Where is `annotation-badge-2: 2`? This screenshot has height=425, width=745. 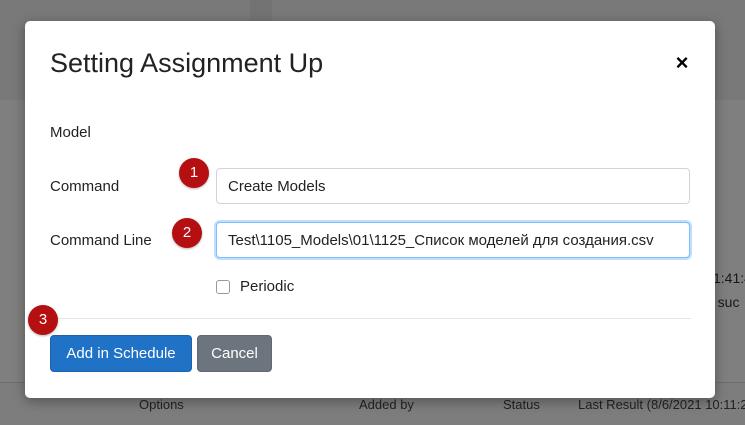
annotation-badge-2: 2 is located at coordinates (187, 233).